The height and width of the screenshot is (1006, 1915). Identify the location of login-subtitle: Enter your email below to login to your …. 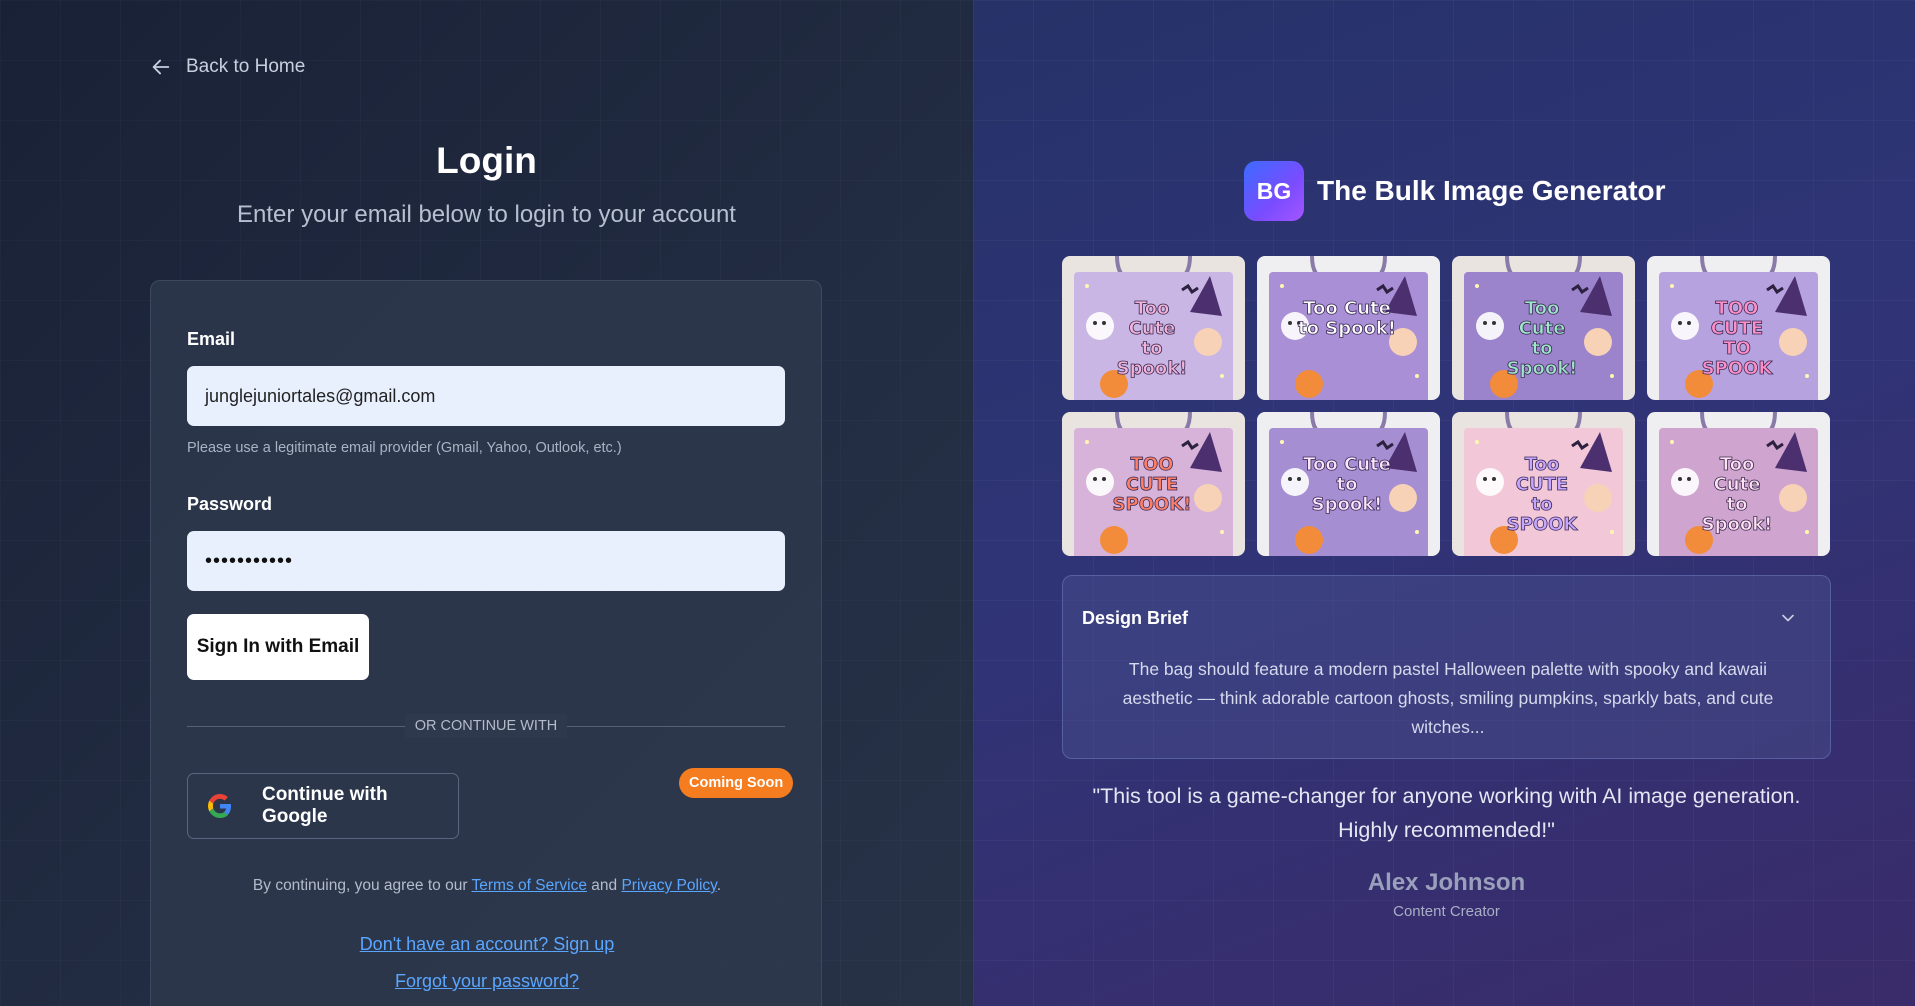
(486, 214).